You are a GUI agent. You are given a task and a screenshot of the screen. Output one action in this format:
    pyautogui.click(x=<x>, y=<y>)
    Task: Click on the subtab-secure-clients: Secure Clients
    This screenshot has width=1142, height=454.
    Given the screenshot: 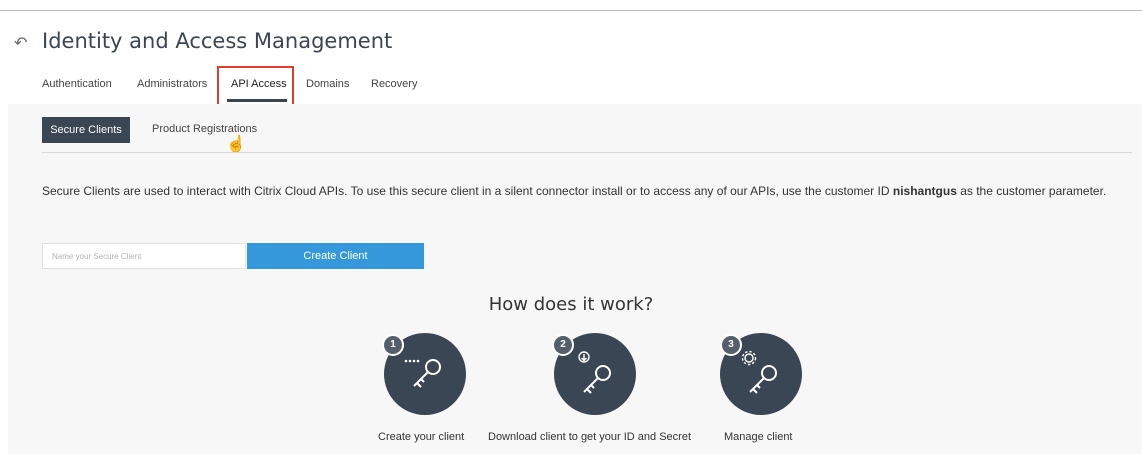 What is the action you would take?
    pyautogui.click(x=86, y=130)
    